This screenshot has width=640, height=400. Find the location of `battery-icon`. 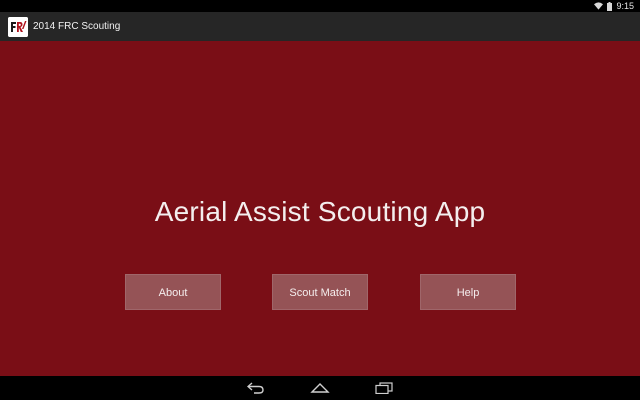

battery-icon is located at coordinates (610, 6).